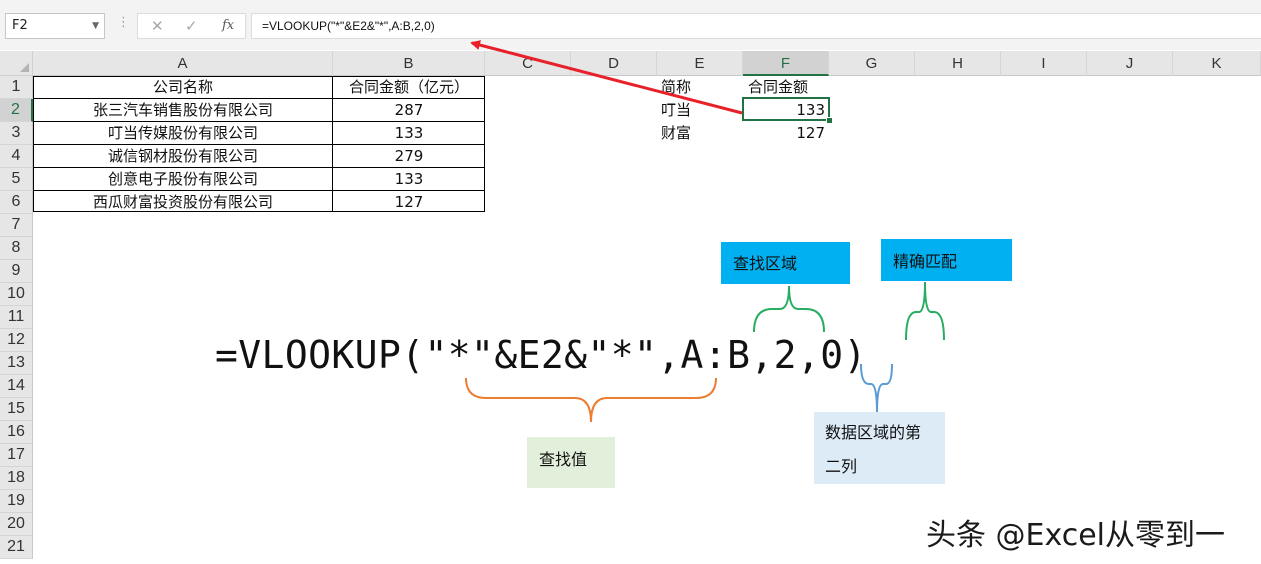  Describe the element at coordinates (591, 400) in the screenshot. I see `lookup-value-brace` at that location.